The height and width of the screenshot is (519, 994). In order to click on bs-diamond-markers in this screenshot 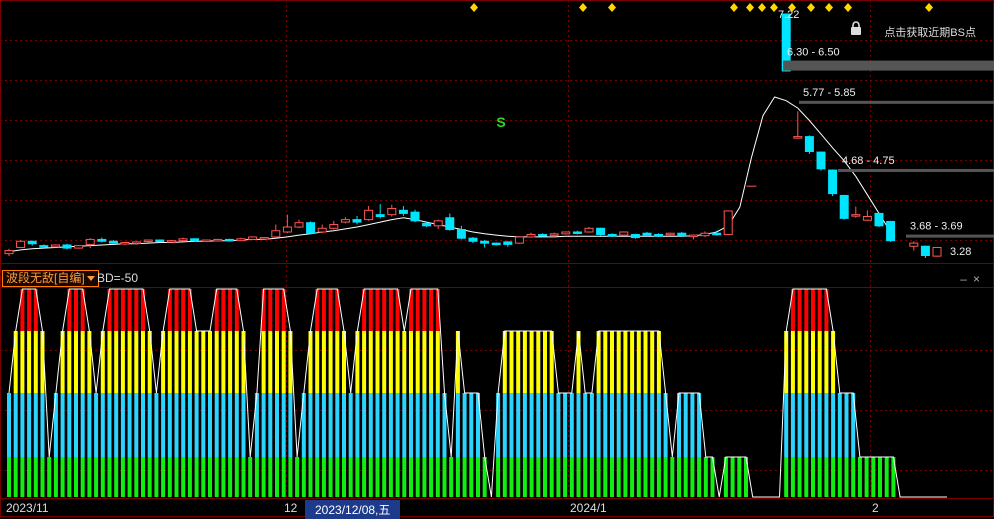, I will do `click(701, 7)`.